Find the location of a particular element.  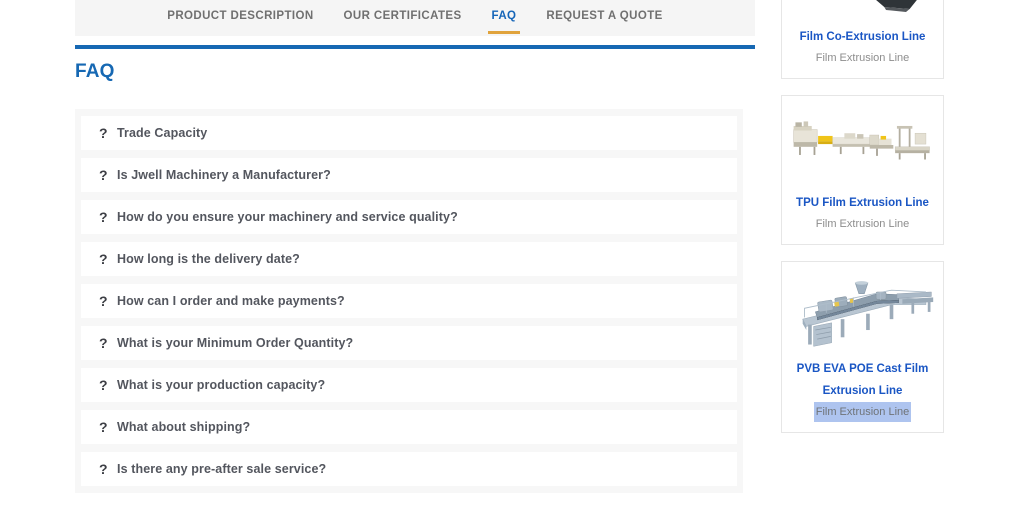

faq-question-label: How can I order and make payments? is located at coordinates (231, 300).